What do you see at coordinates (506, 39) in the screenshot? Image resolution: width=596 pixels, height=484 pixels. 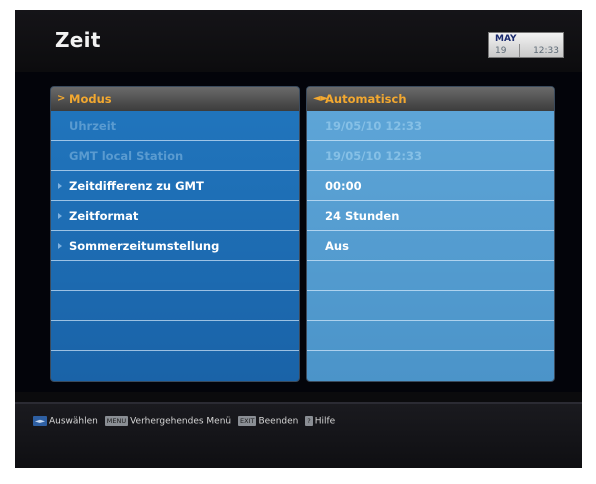 I see `clock-month: MAY` at bounding box center [506, 39].